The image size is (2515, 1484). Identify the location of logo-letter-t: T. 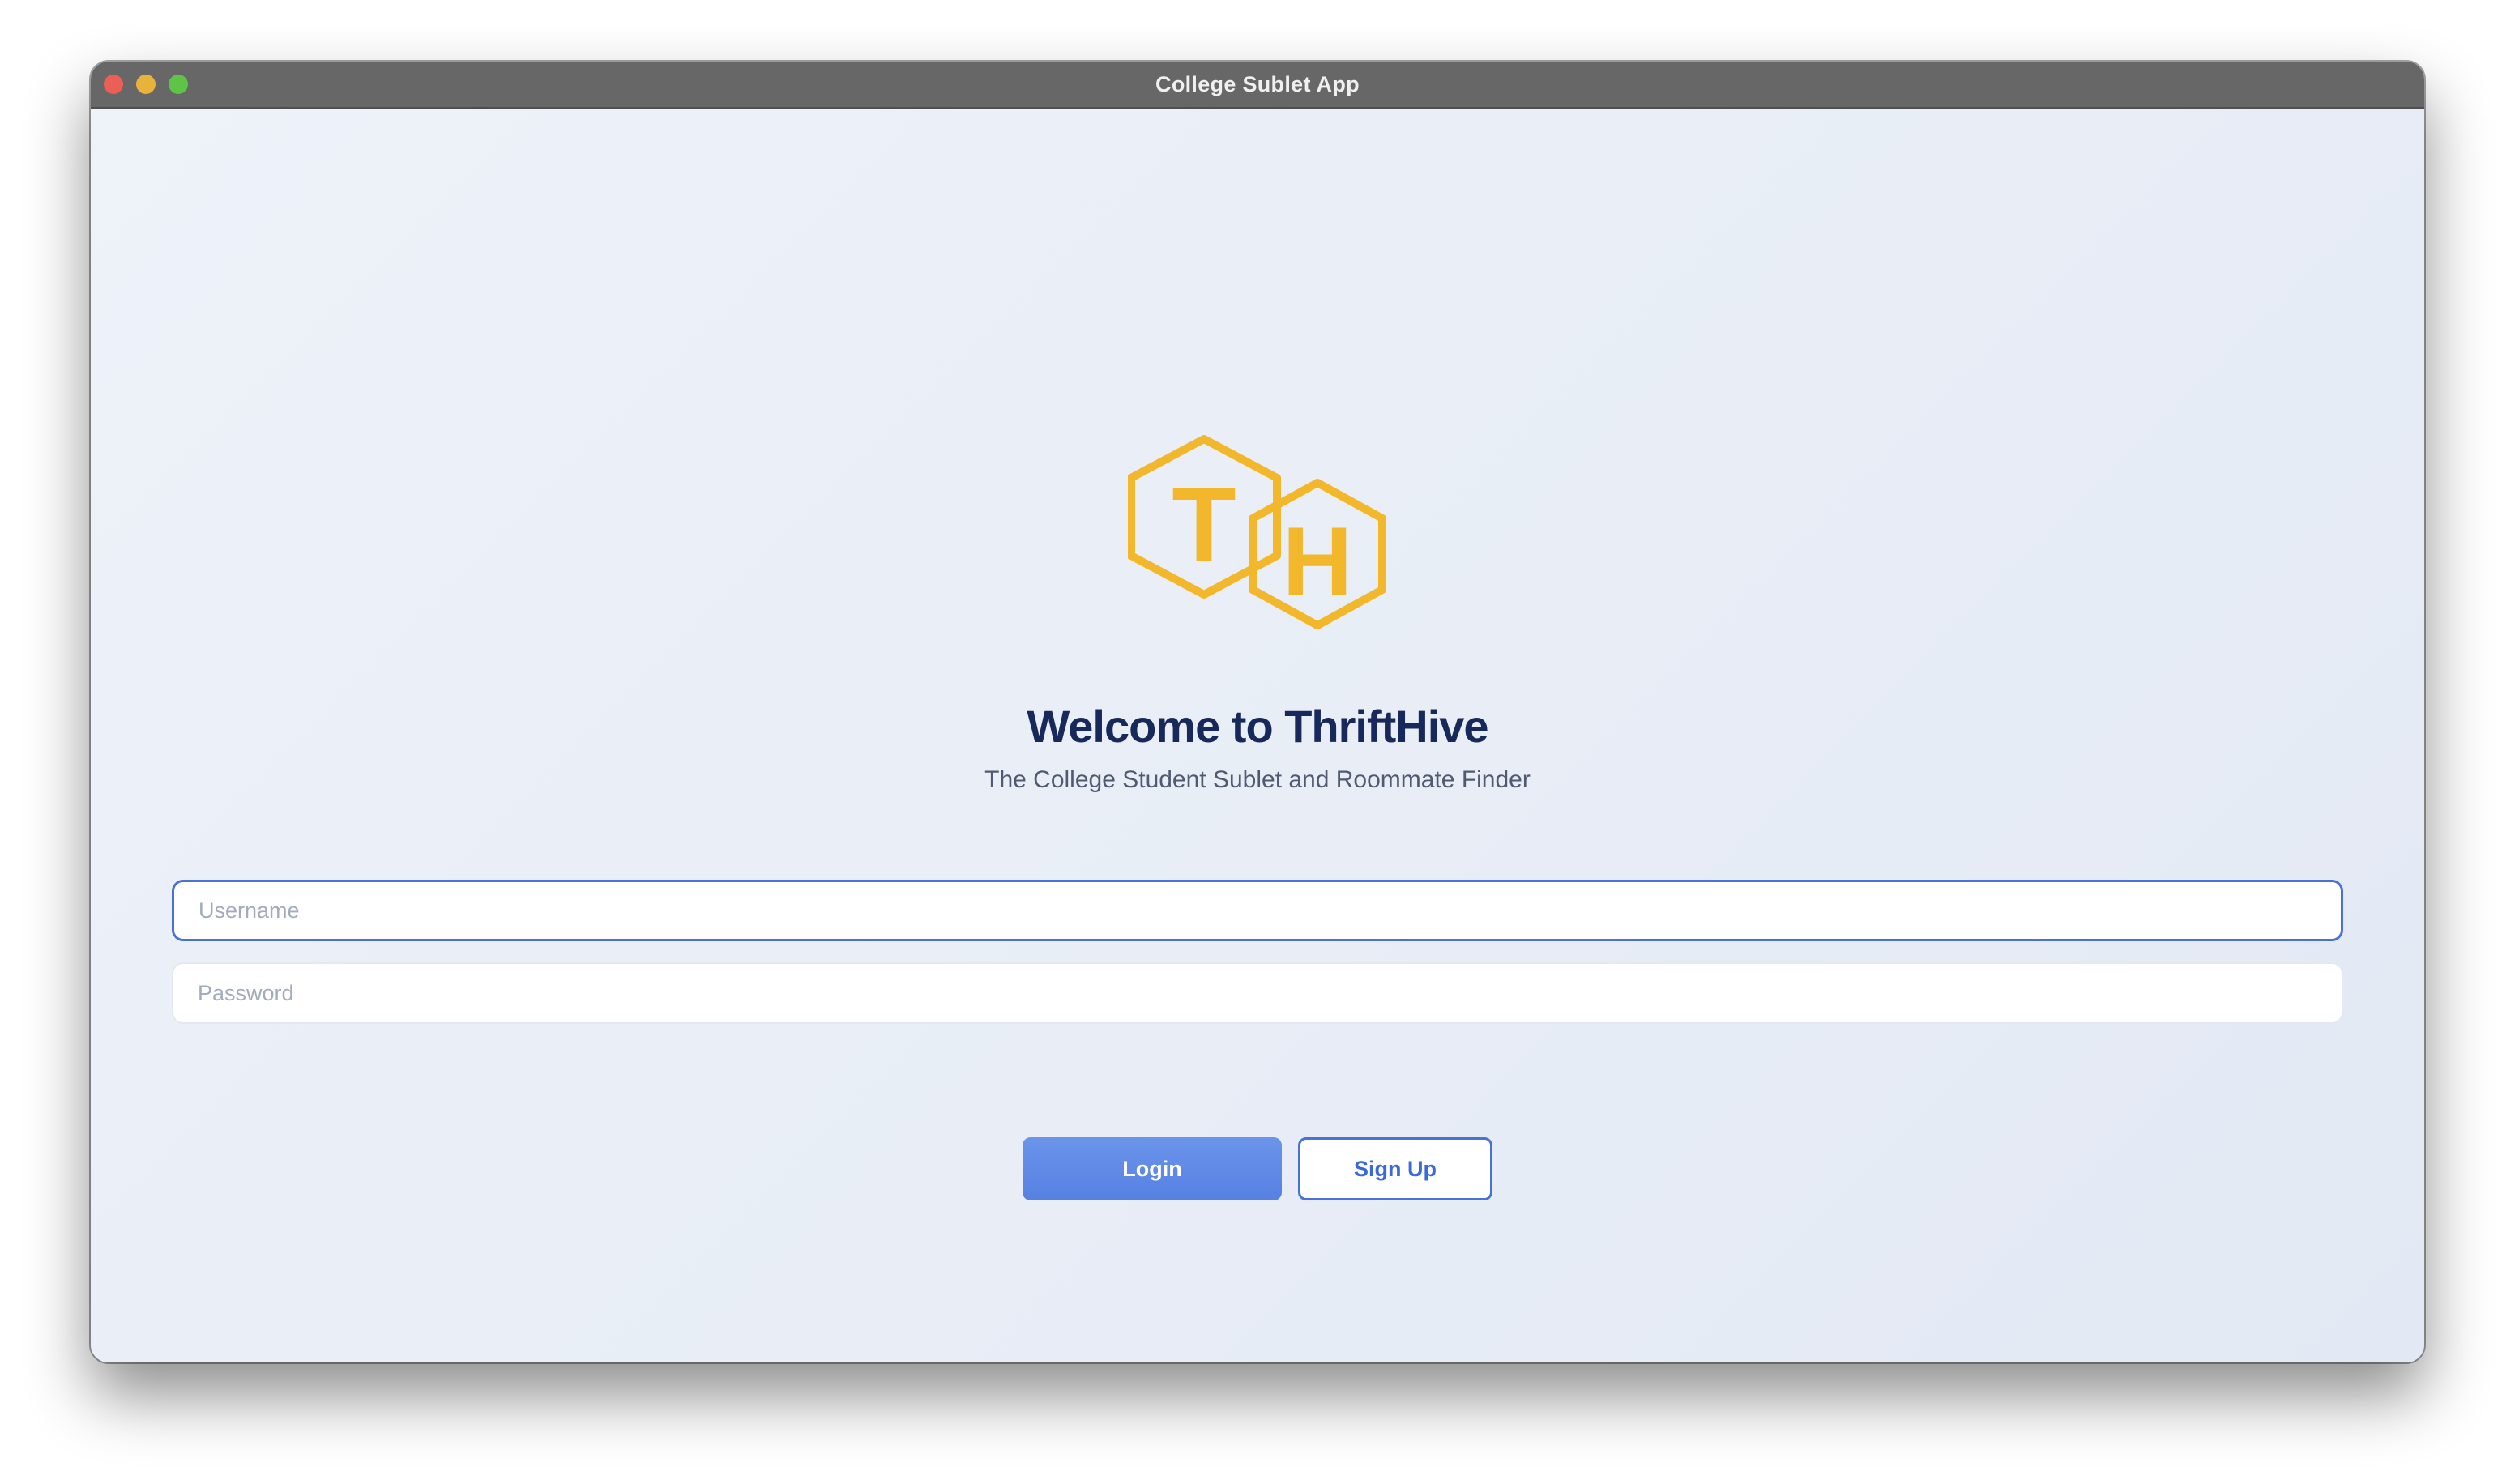
(1204, 524).